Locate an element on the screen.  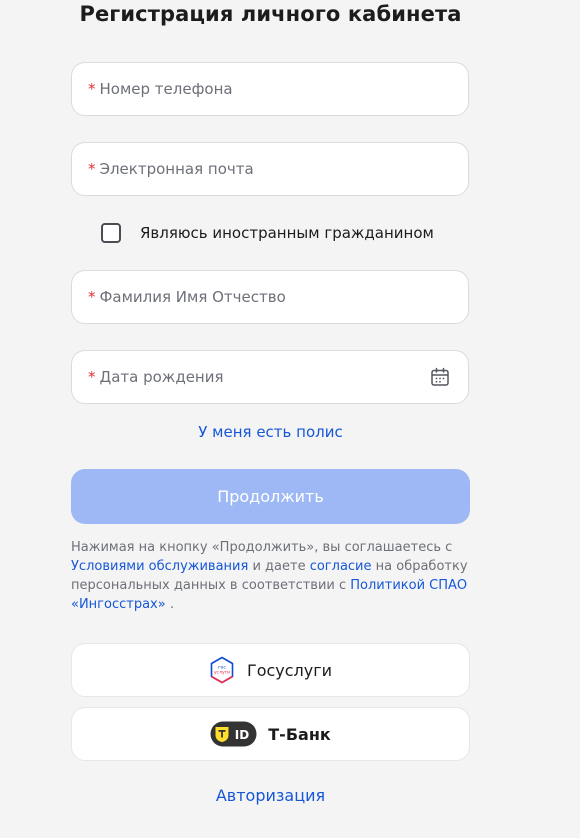
page-title: Регистрация личного кабинета is located at coordinates (270, 14).